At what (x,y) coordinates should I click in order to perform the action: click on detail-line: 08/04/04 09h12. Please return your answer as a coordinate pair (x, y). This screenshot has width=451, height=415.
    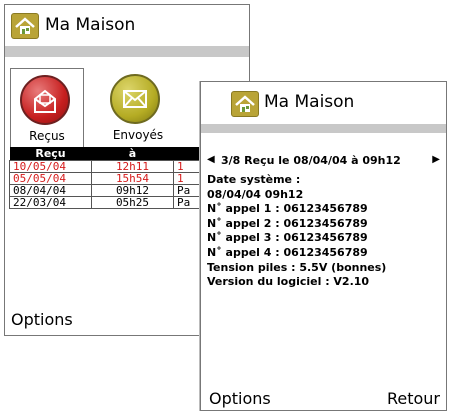
    Looking at the image, I should click on (255, 194).